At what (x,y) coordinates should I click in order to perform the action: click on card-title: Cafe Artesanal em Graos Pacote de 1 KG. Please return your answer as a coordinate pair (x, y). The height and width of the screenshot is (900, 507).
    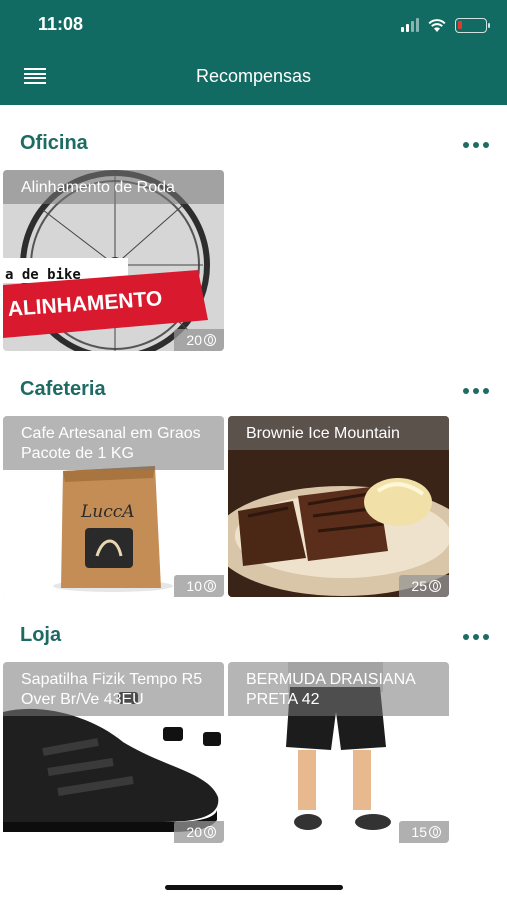
    Looking at the image, I should click on (113, 443).